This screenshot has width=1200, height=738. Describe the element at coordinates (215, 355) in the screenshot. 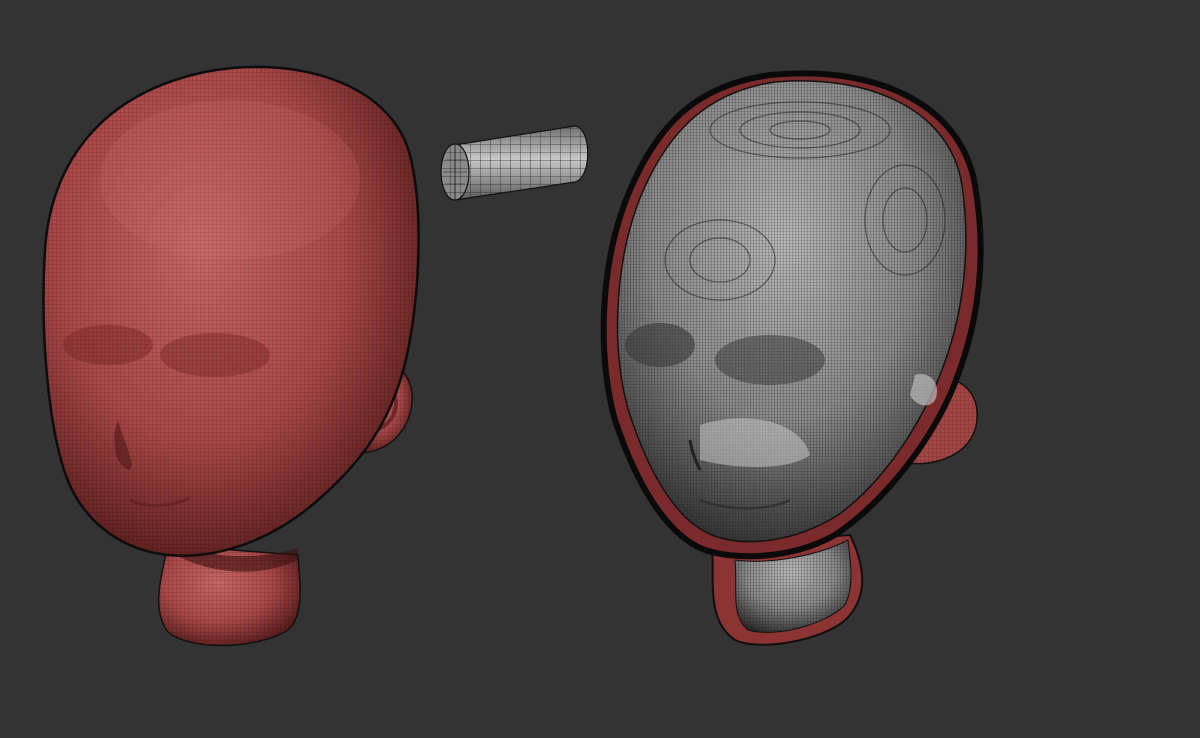

I see `eye-socket-right` at that location.